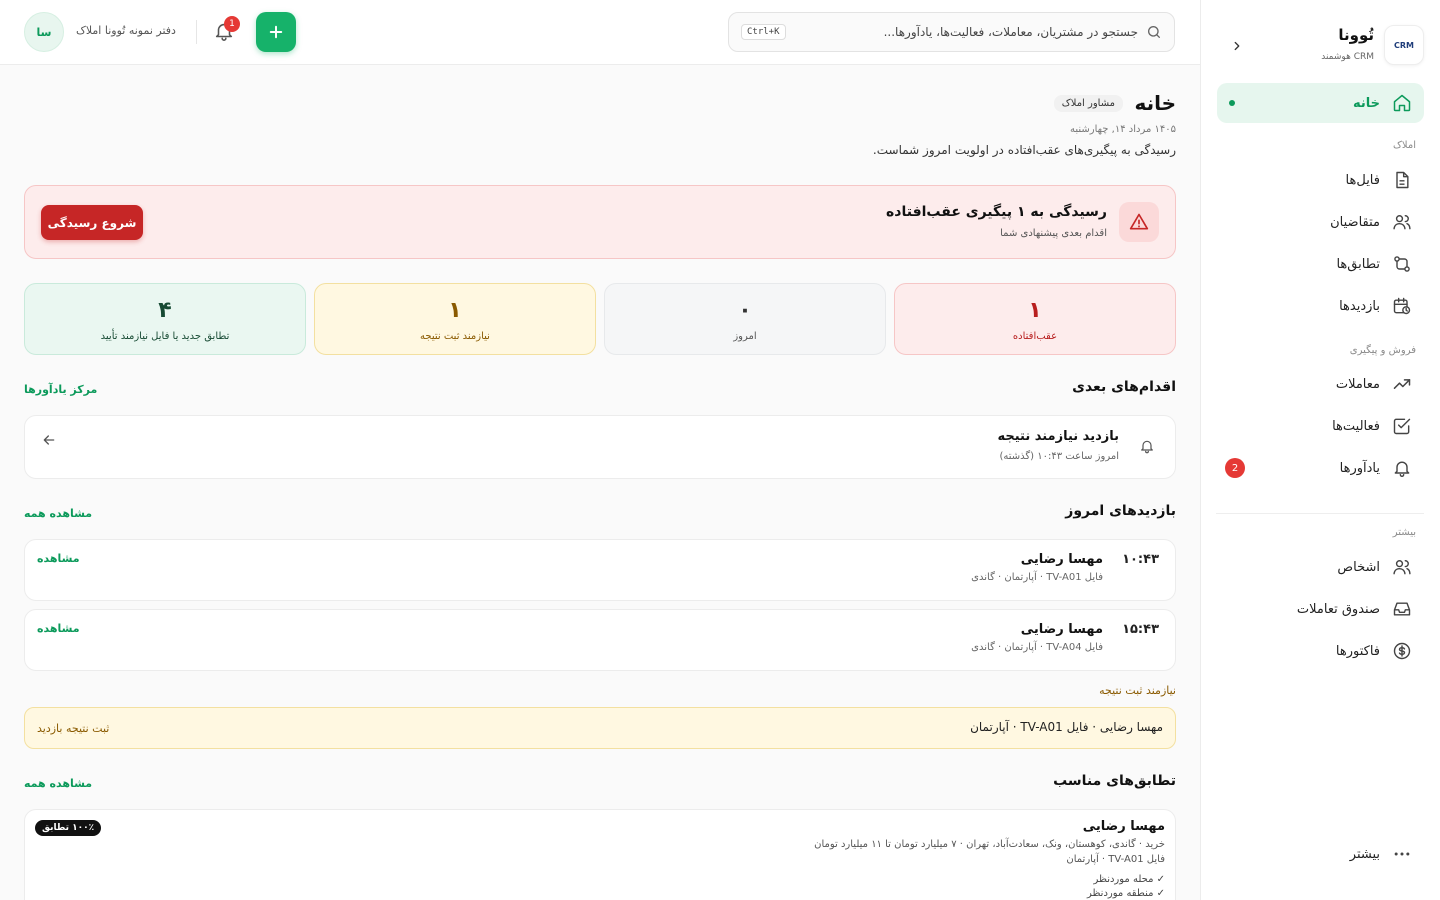 Image resolution: width=1440 pixels, height=900 pixels. I want to click on brand-logo: CRM, so click(1404, 45).